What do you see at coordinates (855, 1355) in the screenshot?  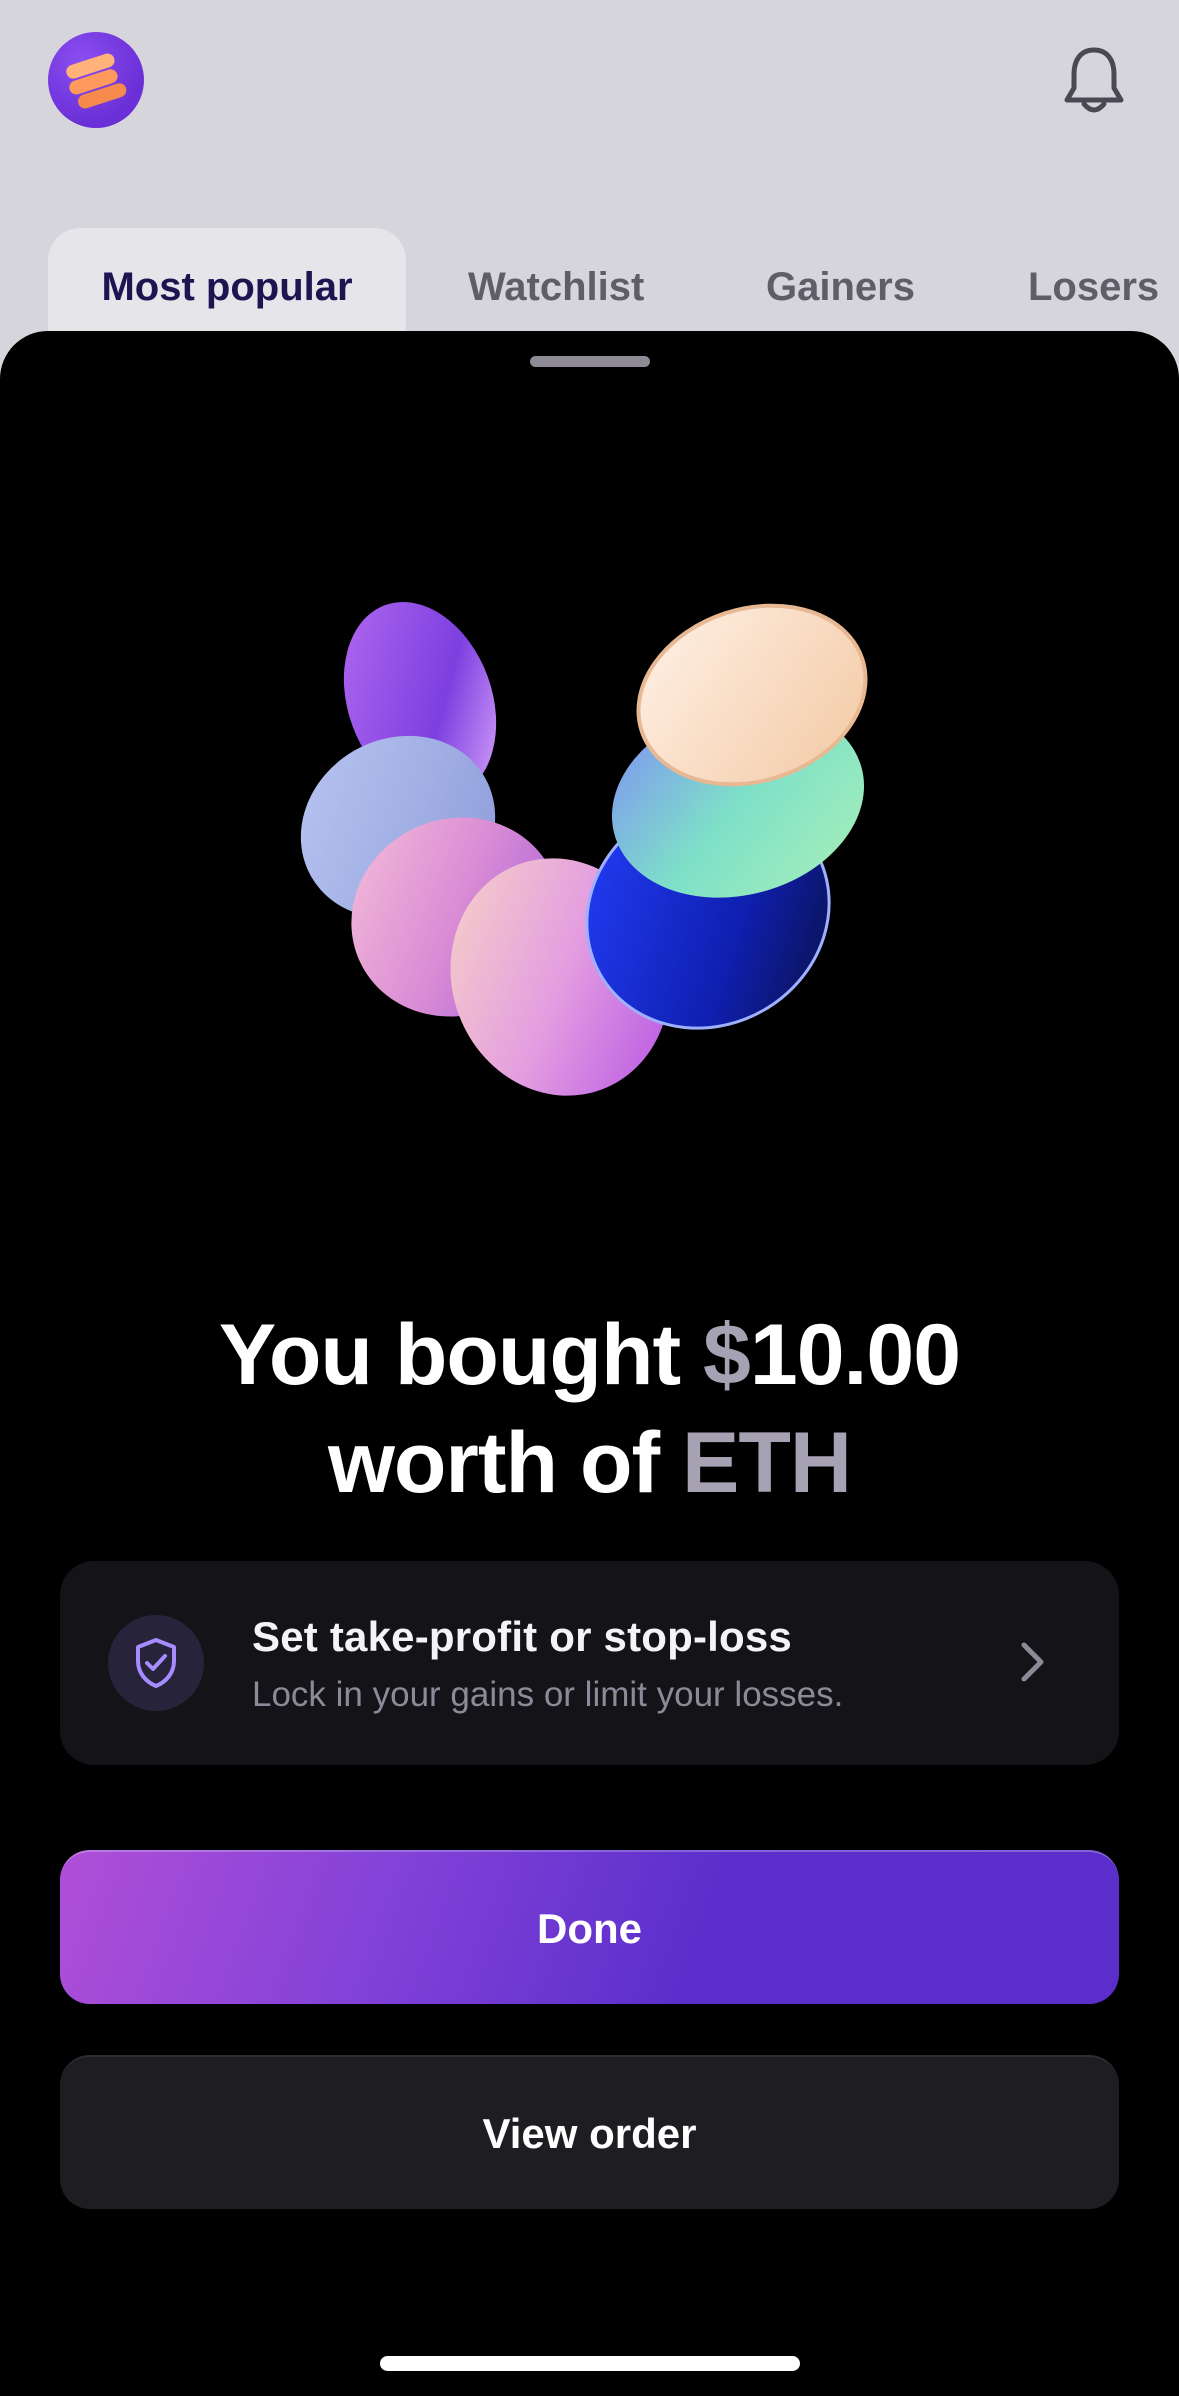 I see `purchase-amount: 10.00` at bounding box center [855, 1355].